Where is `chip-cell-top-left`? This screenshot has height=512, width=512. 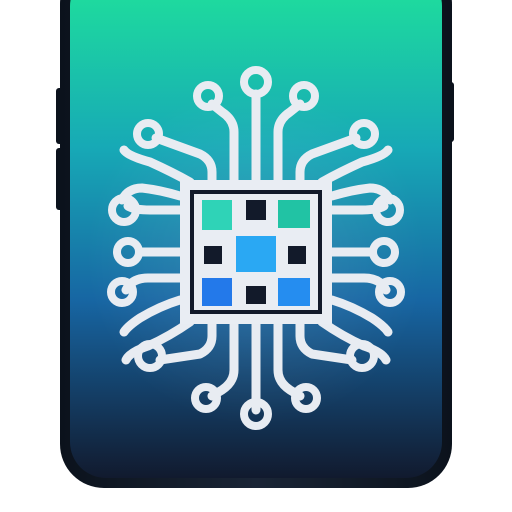
chip-cell-top-left is located at coordinates (217, 215).